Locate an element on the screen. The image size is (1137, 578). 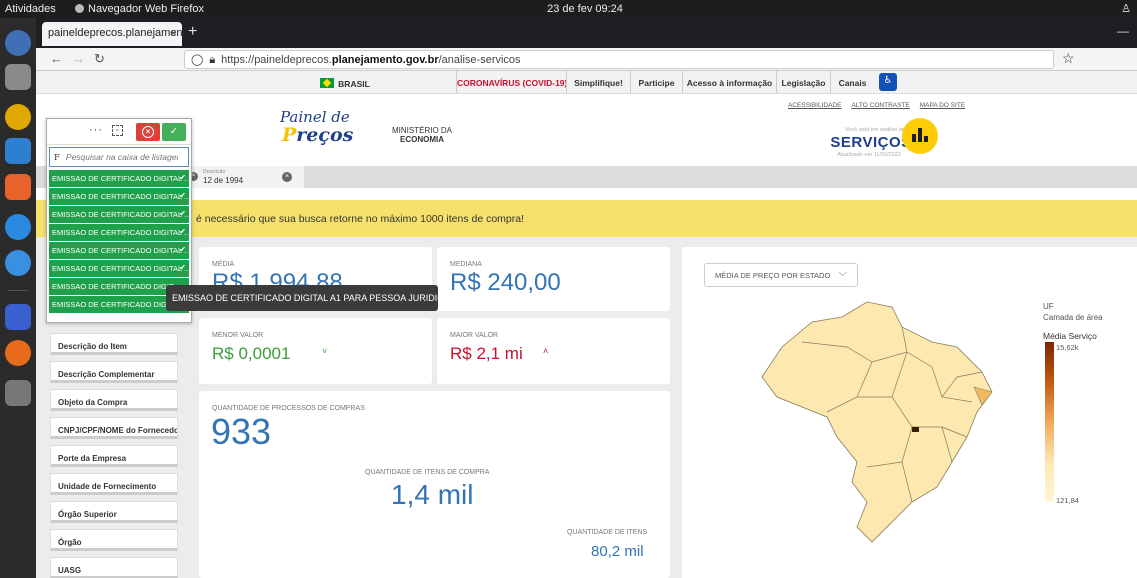
legend-color-bar is located at coordinates (1049, 422).